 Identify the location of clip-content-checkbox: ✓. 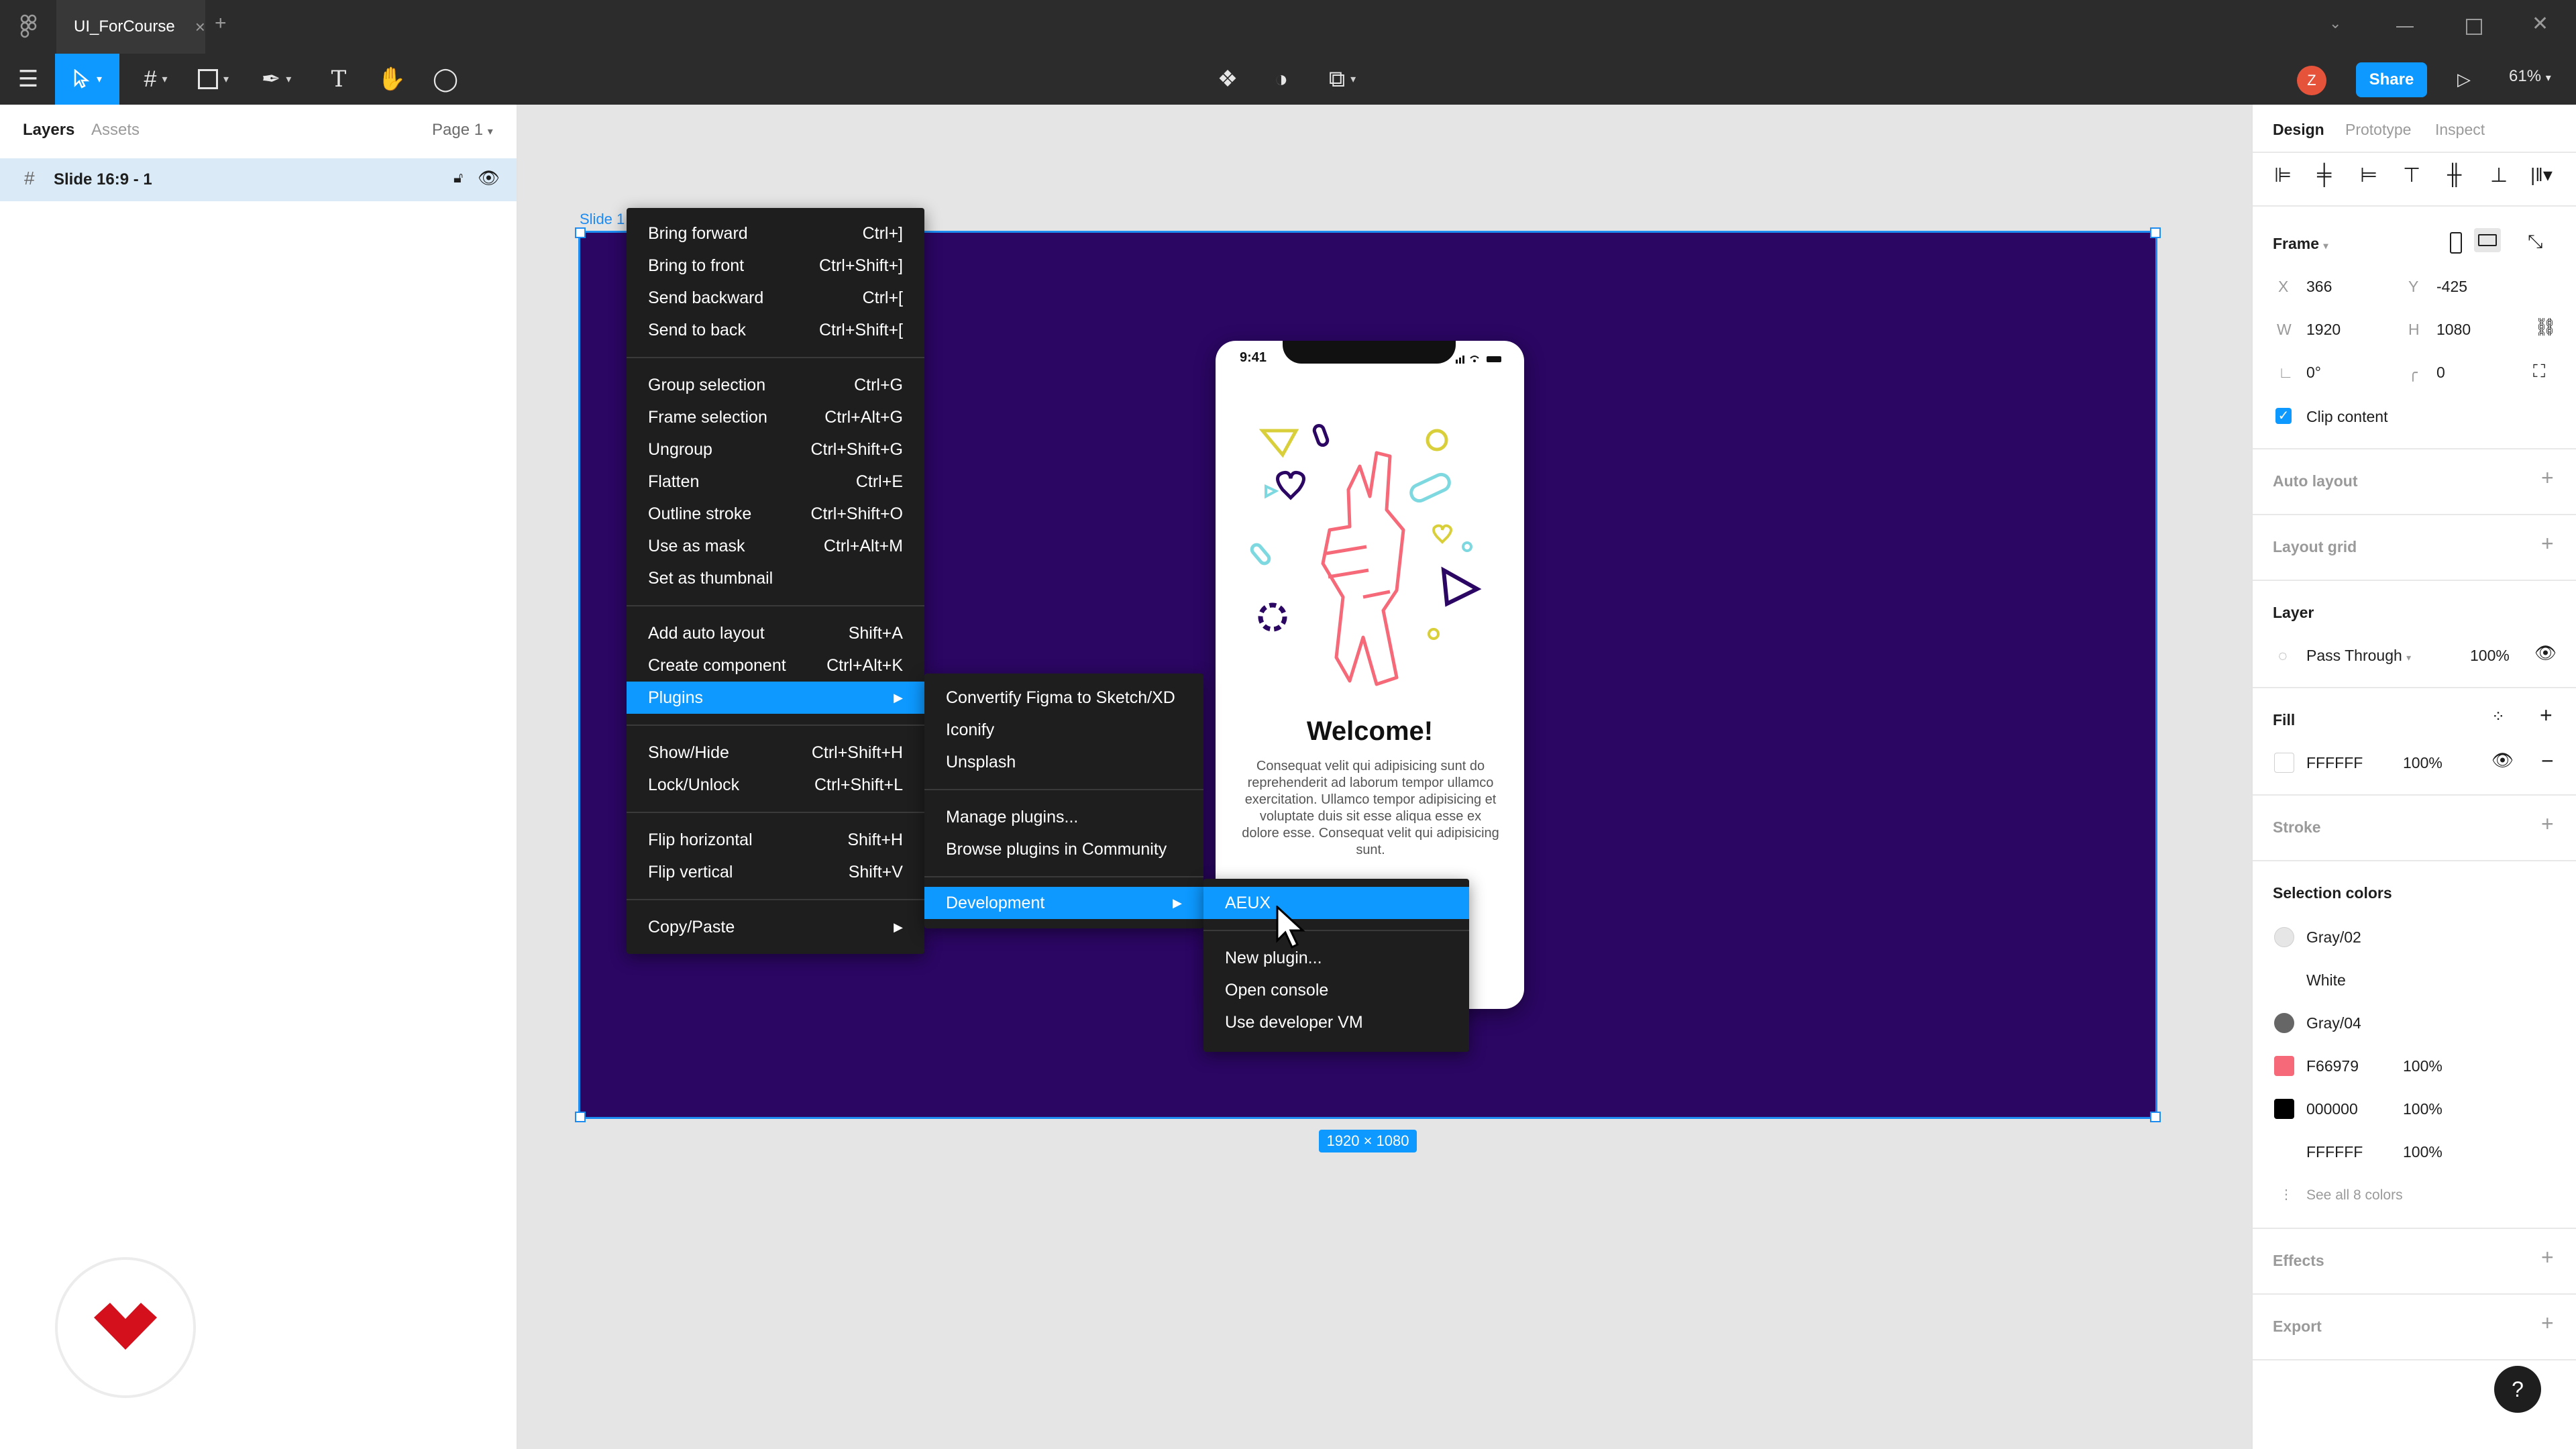
(2283, 416).